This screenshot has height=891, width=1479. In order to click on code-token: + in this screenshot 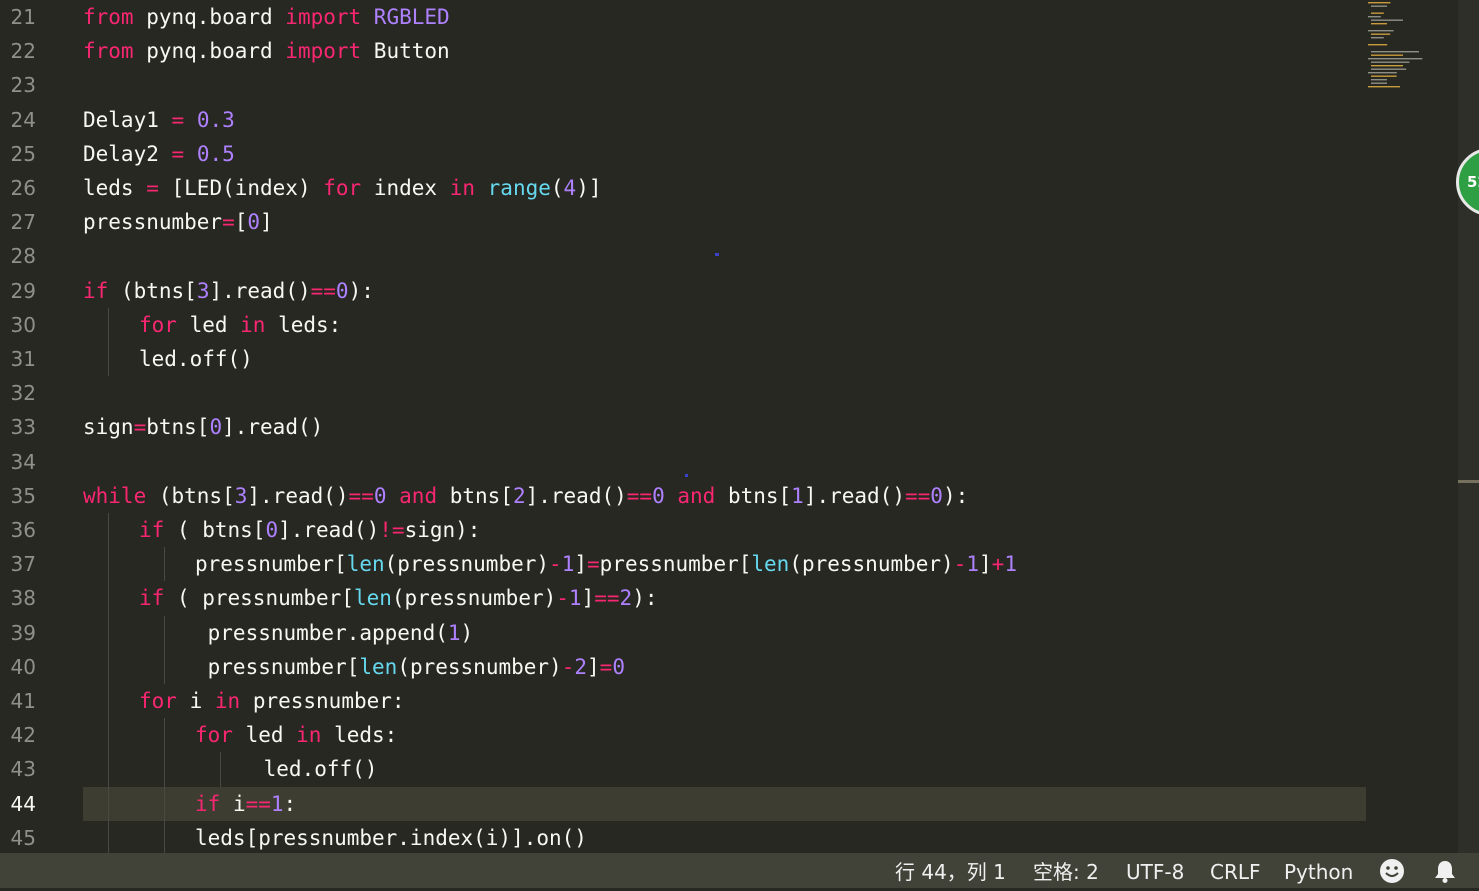, I will do `click(998, 564)`.